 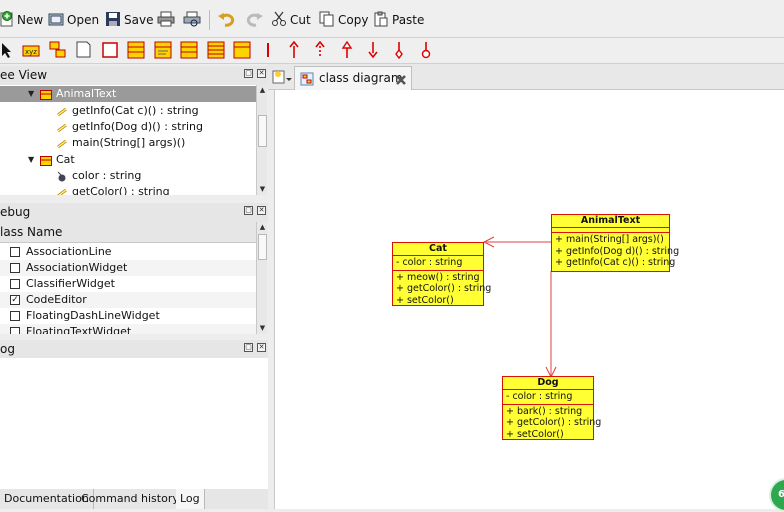 What do you see at coordinates (113, 20) in the screenshot?
I see `save-icon` at bounding box center [113, 20].